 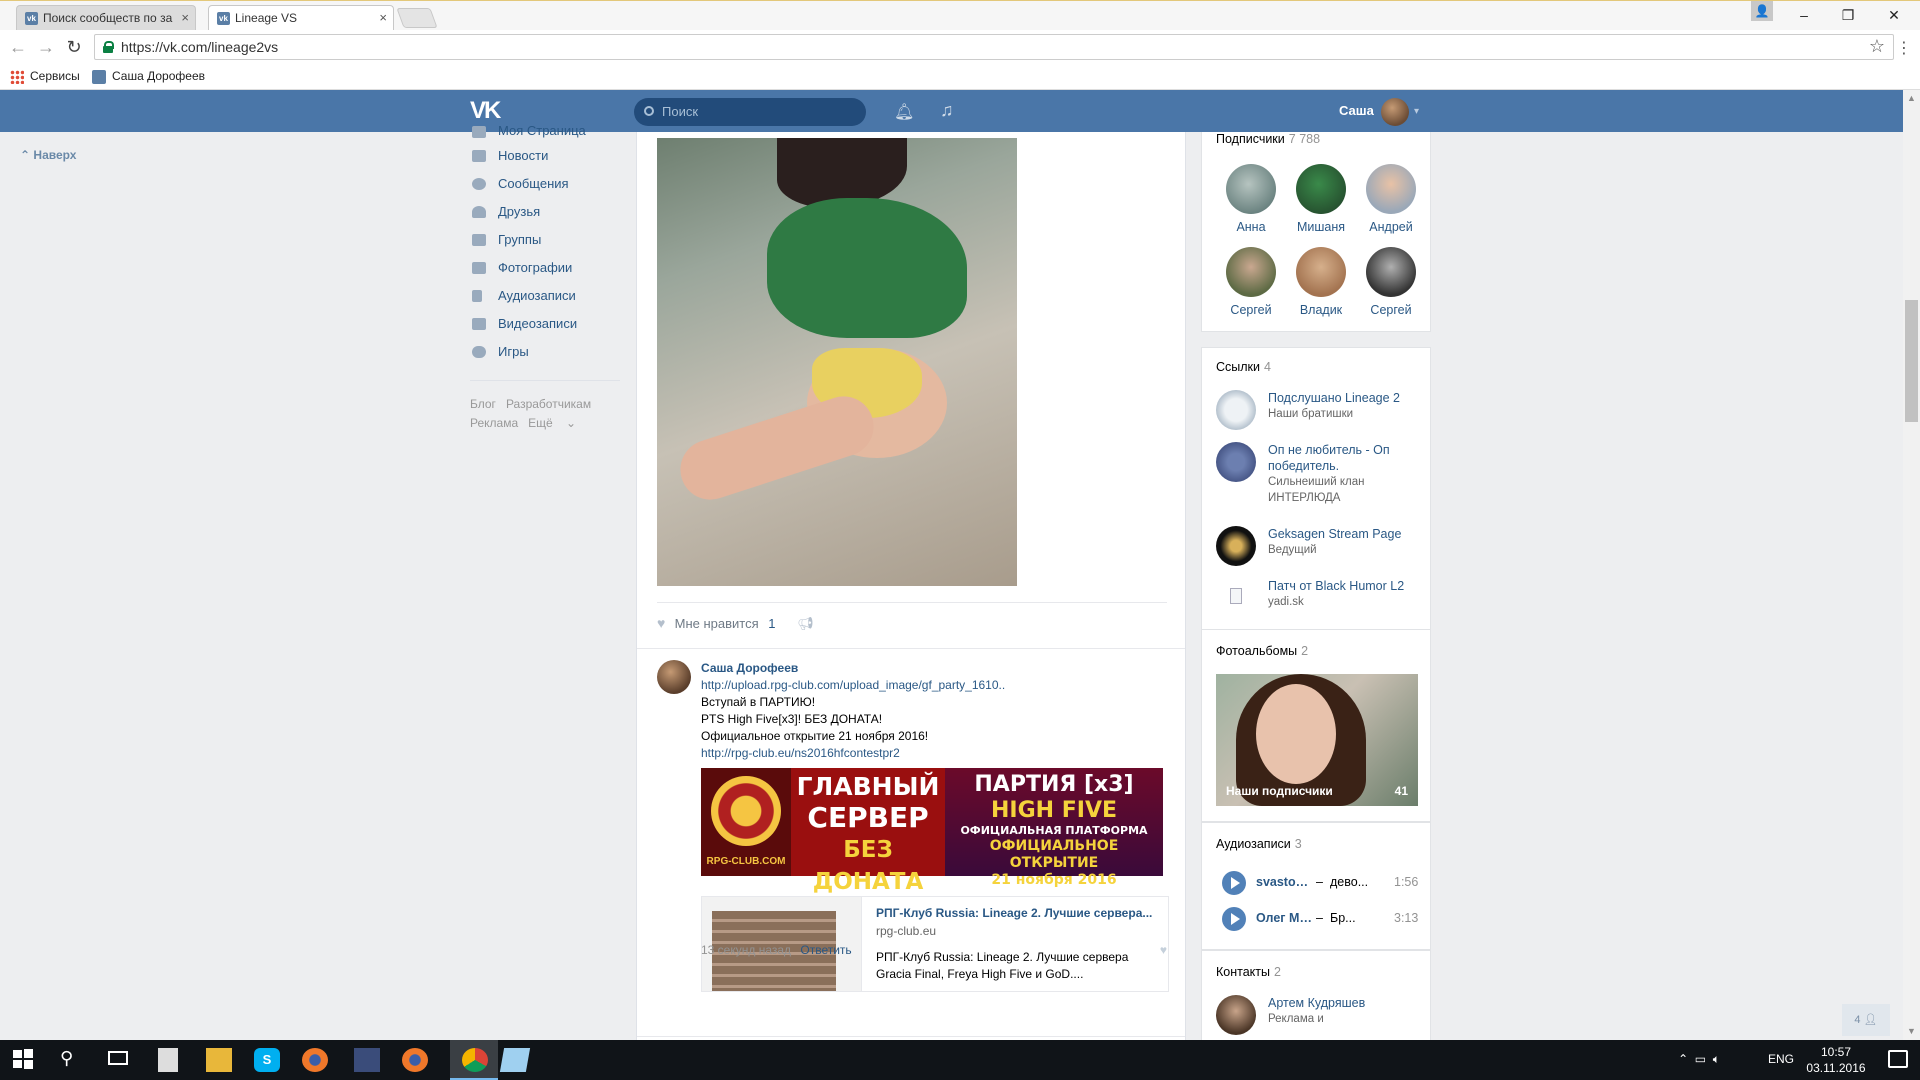 I want to click on comment-time: 13 секунд назад, so click(x=746, y=950).